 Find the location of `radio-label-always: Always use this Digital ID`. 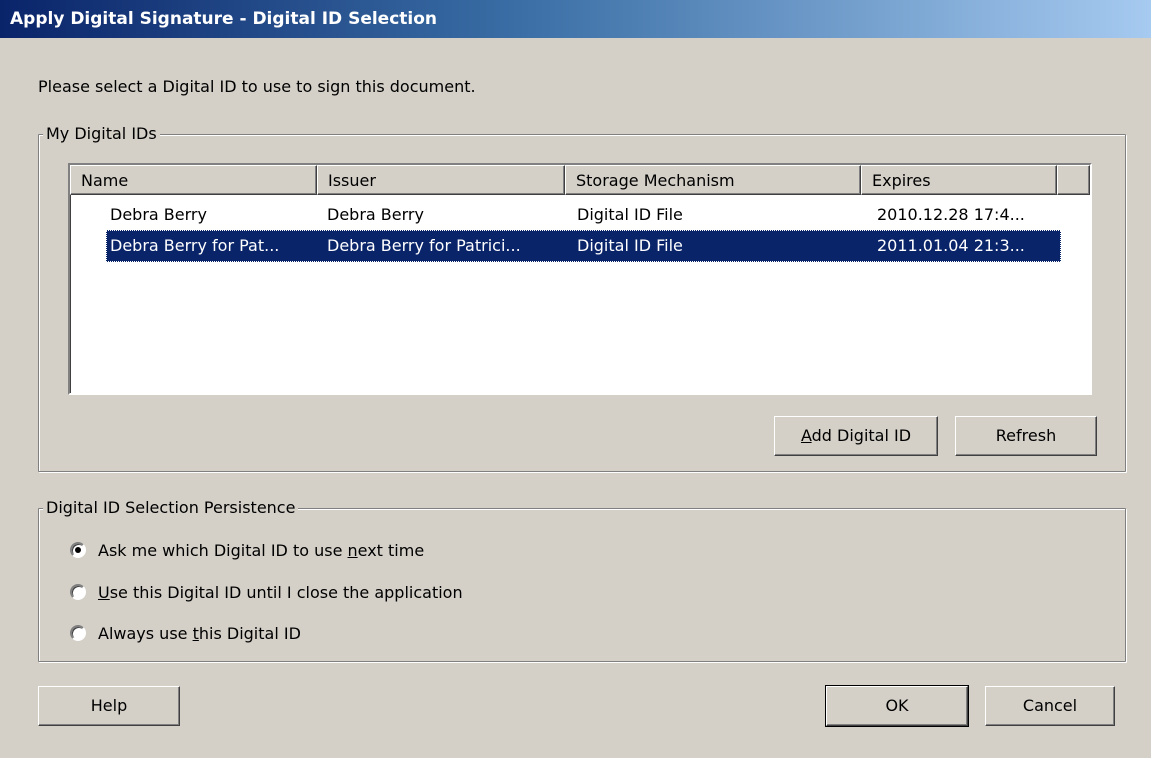

radio-label-always: Always use this Digital ID is located at coordinates (199, 633).